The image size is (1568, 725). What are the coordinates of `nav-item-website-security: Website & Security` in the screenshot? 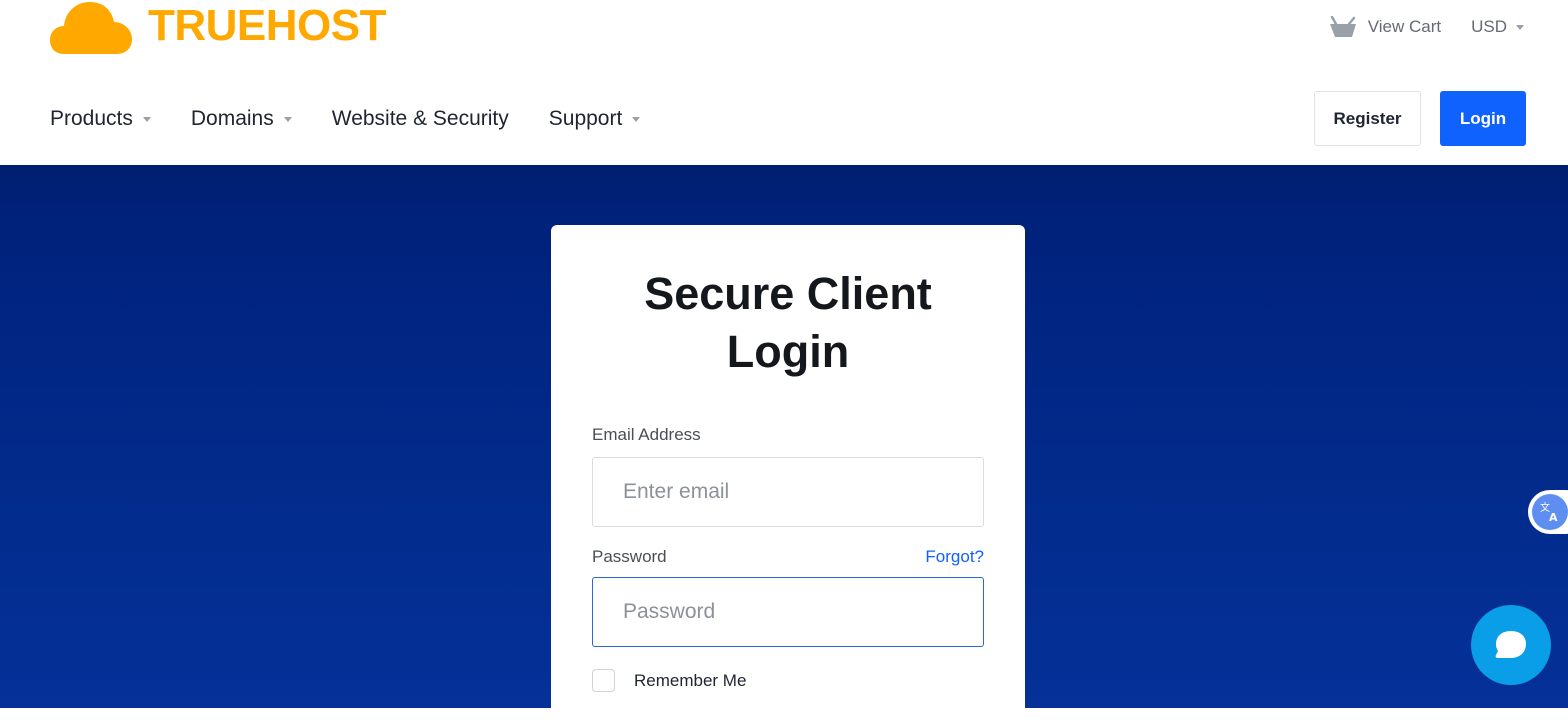 It's located at (420, 119).